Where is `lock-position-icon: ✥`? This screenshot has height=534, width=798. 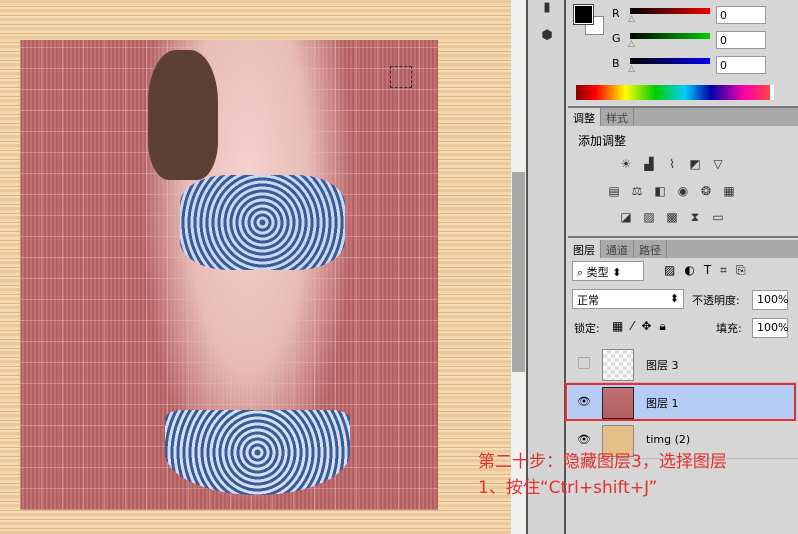 lock-position-icon: ✥ is located at coordinates (646, 326).